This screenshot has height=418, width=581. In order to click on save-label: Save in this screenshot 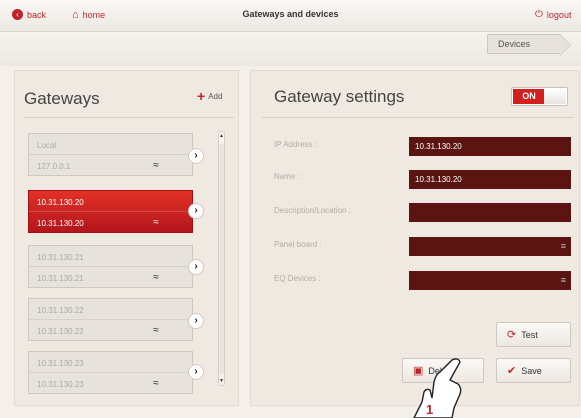, I will do `click(531, 370)`.